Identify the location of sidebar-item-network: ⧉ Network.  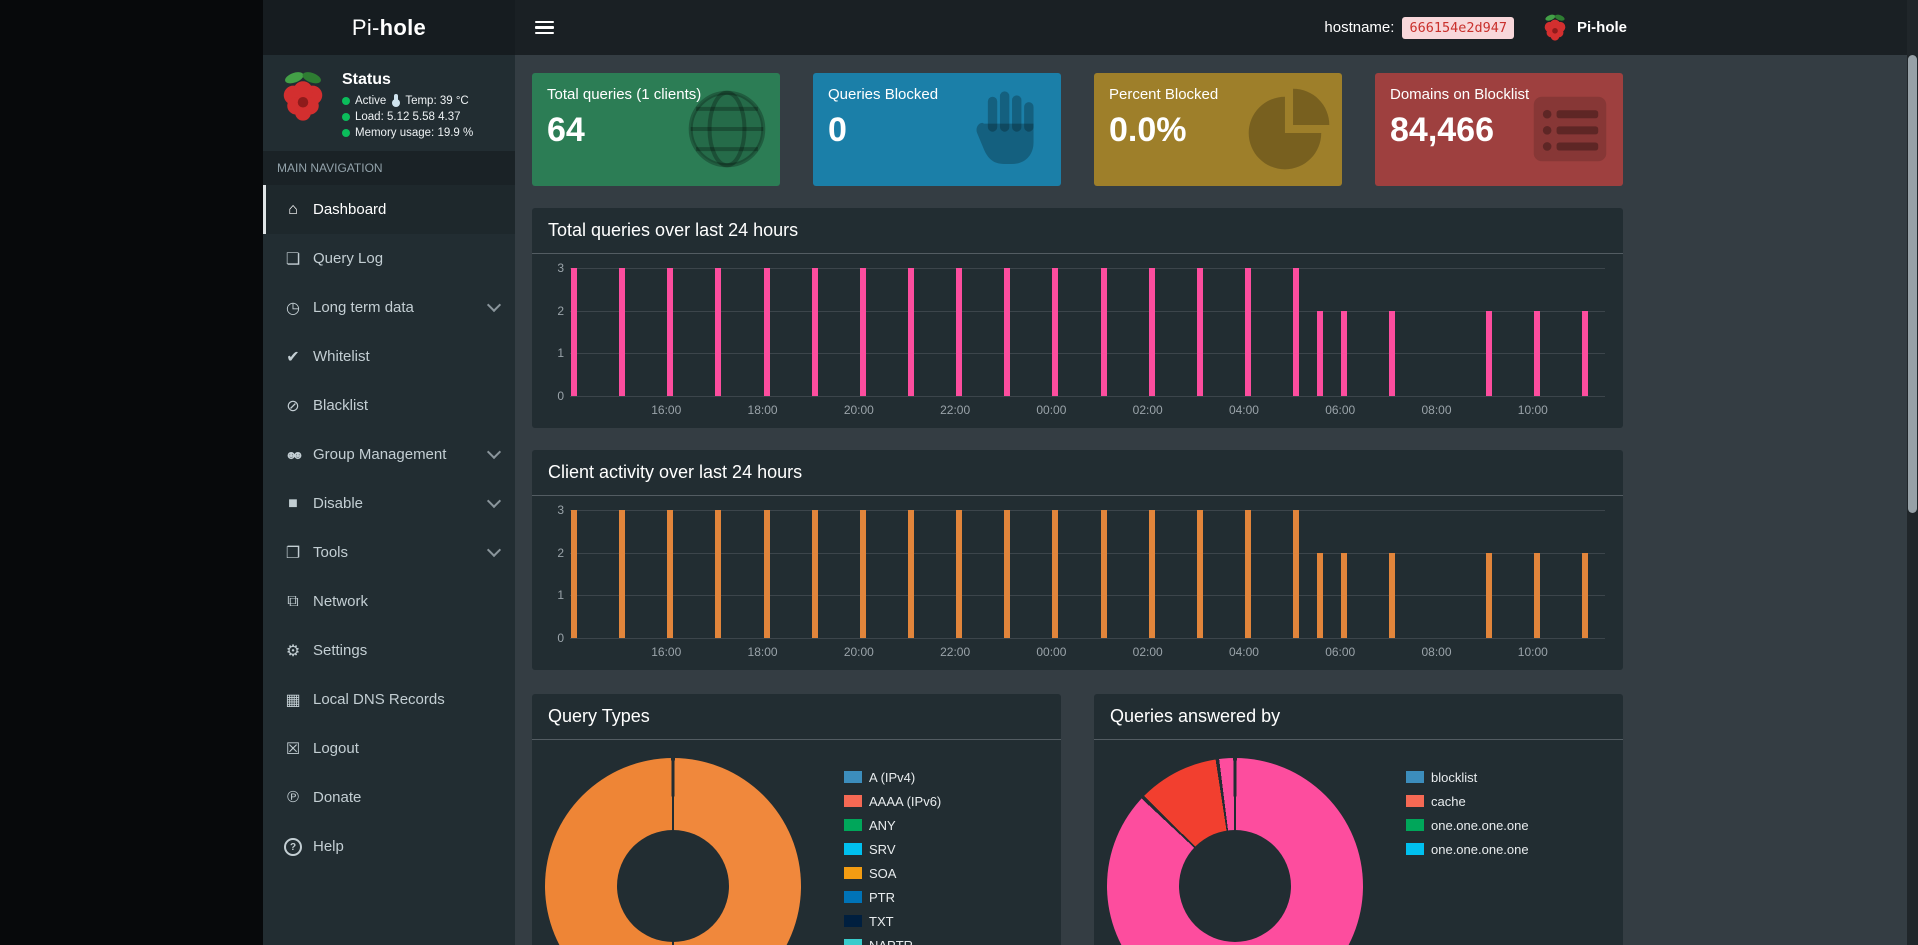
(389, 601).